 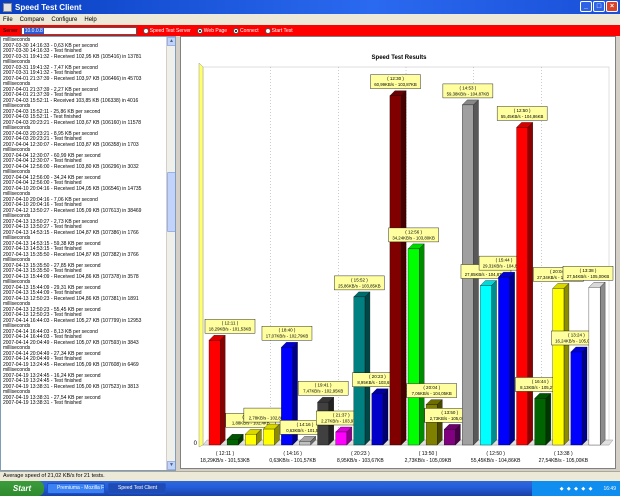 What do you see at coordinates (360, 461) in the screenshot?
I see `x-axis-label: 8,95KB/s - 103,67KB` at bounding box center [360, 461].